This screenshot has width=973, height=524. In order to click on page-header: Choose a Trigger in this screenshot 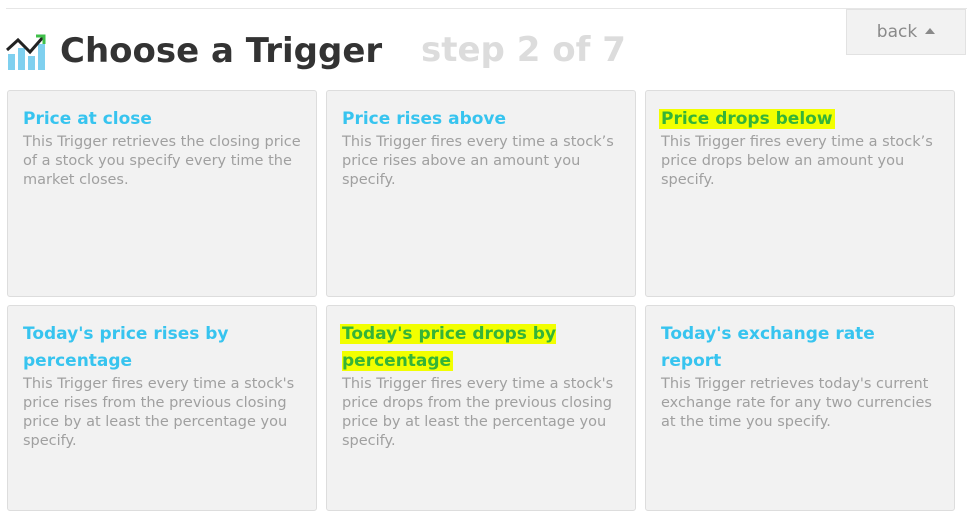, I will do `click(194, 51)`.